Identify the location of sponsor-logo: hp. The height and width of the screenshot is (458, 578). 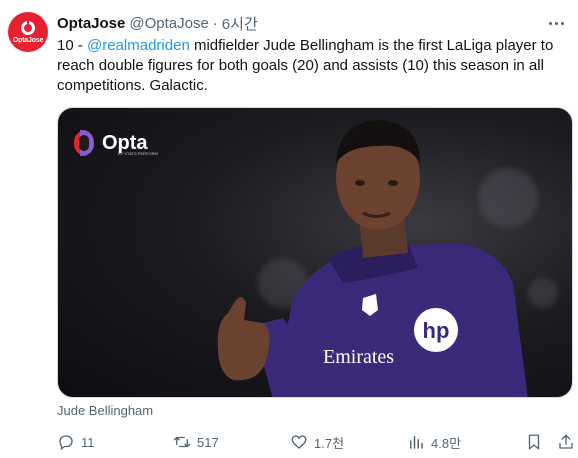
(436, 330).